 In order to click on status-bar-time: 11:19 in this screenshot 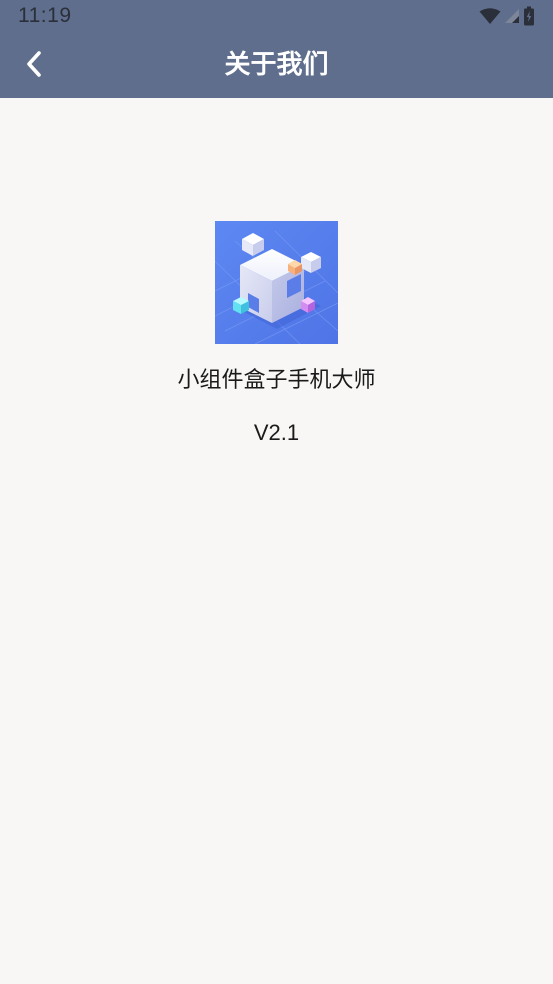, I will do `click(45, 15)`.